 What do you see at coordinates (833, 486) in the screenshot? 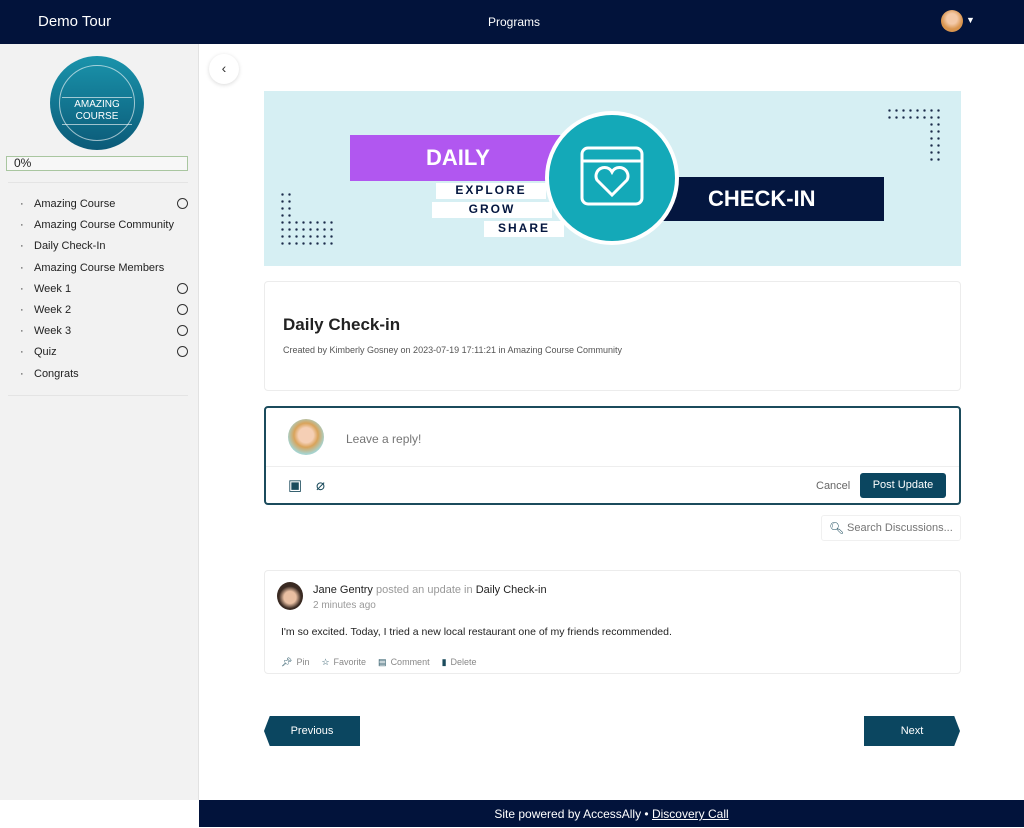
I see `cancel-button: Cancel` at bounding box center [833, 486].